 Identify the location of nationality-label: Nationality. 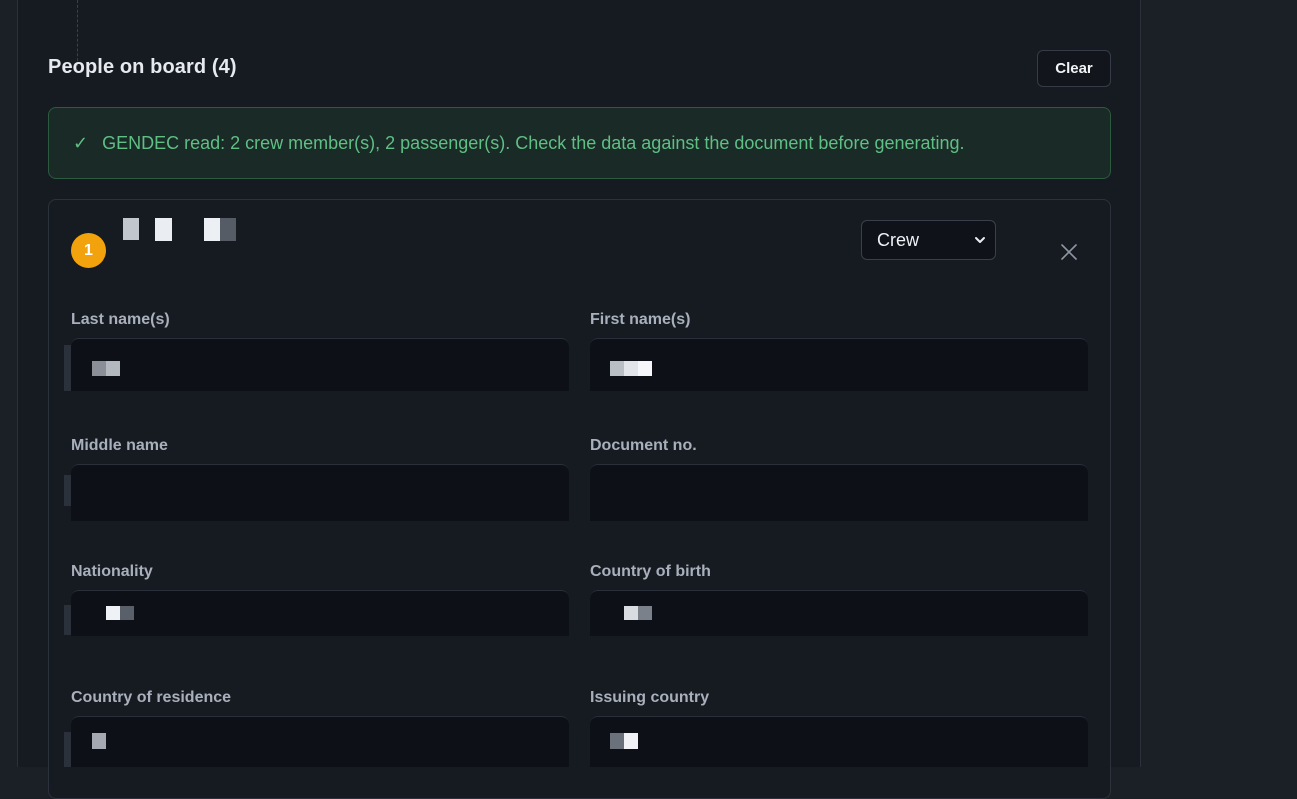
(112, 571).